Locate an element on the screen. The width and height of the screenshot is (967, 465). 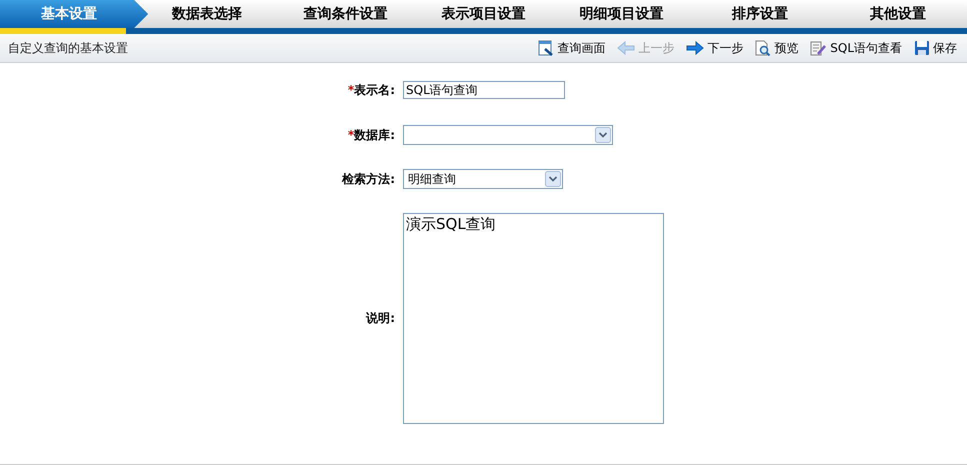
tab: 排序设置 is located at coordinates (759, 14).